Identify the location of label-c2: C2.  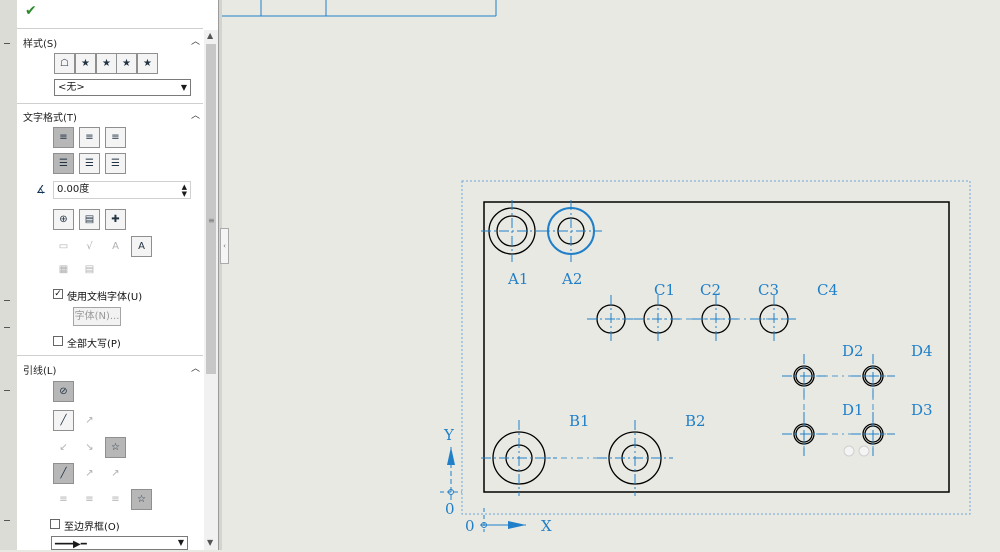
(710, 290).